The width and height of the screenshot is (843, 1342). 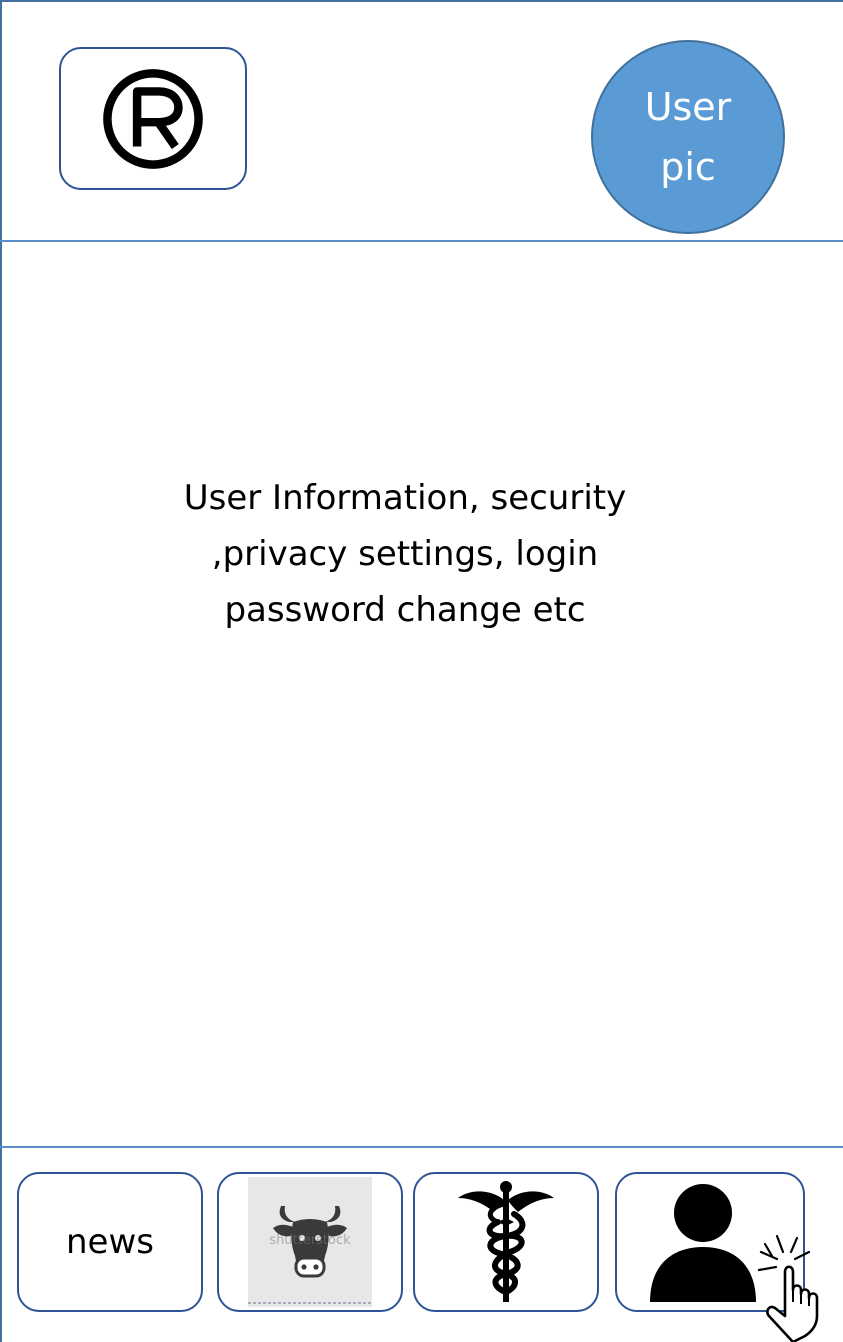 I want to click on header-divider, so click(x=421, y=241).